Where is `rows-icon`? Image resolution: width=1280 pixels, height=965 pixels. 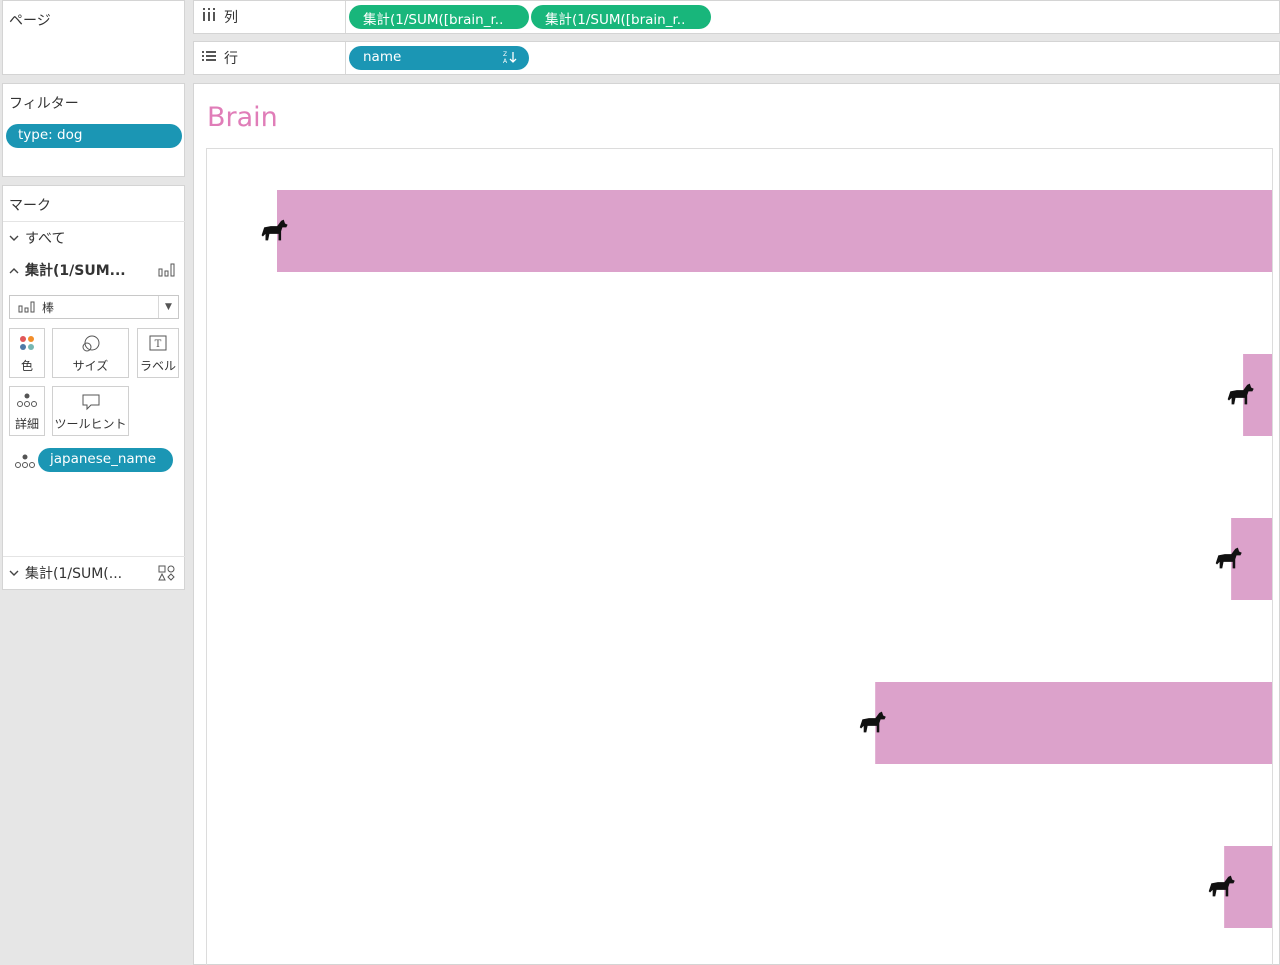 rows-icon is located at coordinates (213, 58).